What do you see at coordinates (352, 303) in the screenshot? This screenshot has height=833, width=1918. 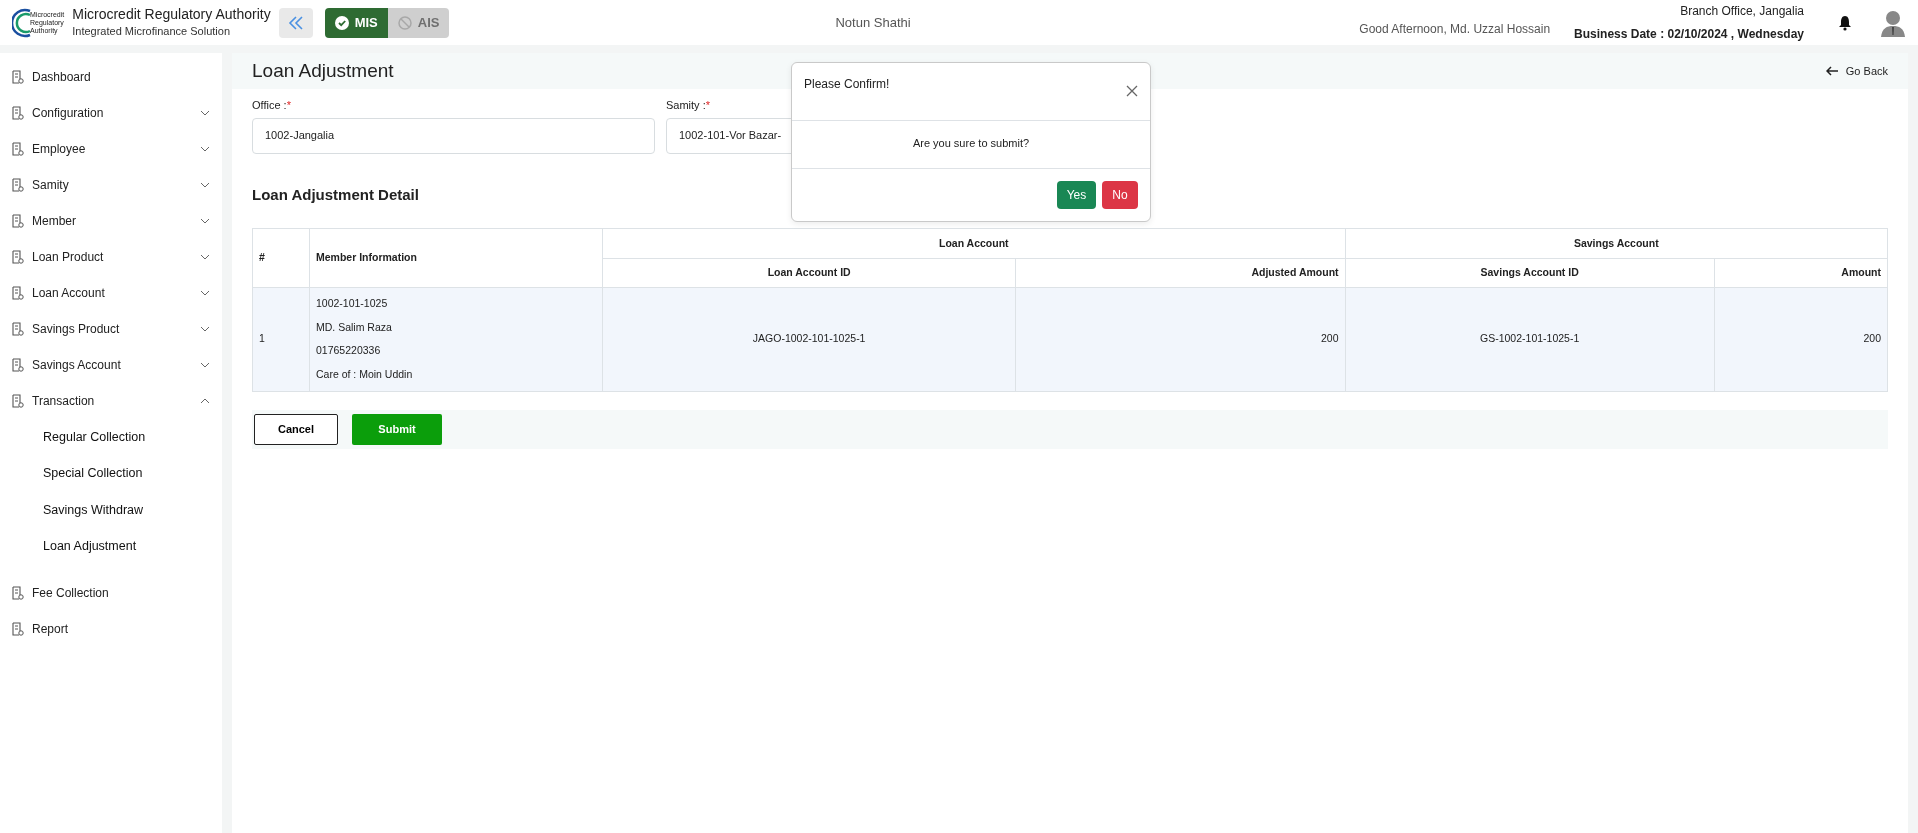 I see `member-info-line: 1002-101-1025` at bounding box center [352, 303].